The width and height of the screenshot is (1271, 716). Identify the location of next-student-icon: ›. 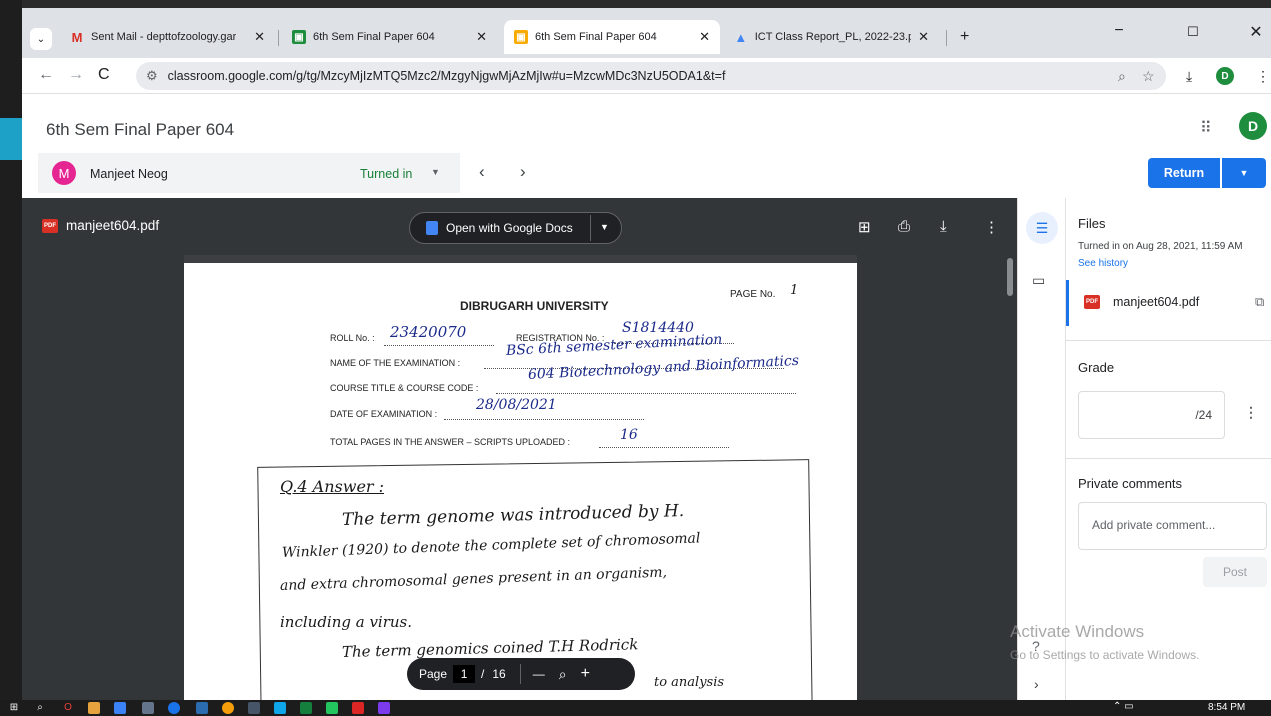
(523, 172).